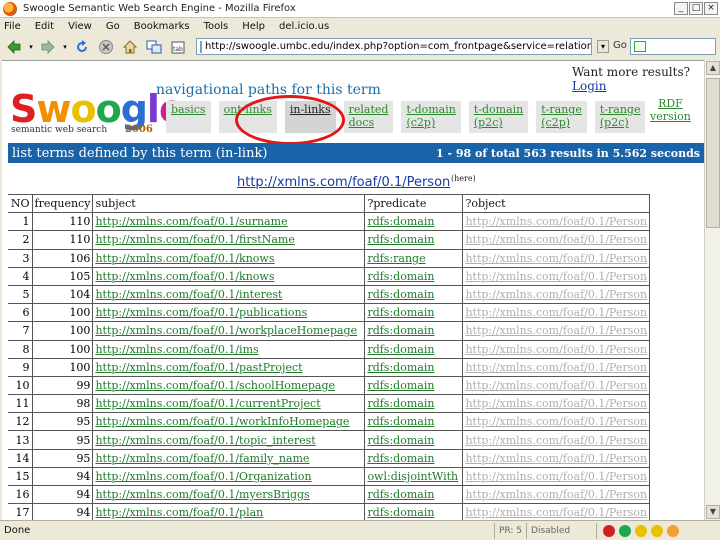 The width and height of the screenshot is (720, 540). Describe the element at coordinates (310, 117) in the screenshot. I see `tab-in-links: in-links` at that location.